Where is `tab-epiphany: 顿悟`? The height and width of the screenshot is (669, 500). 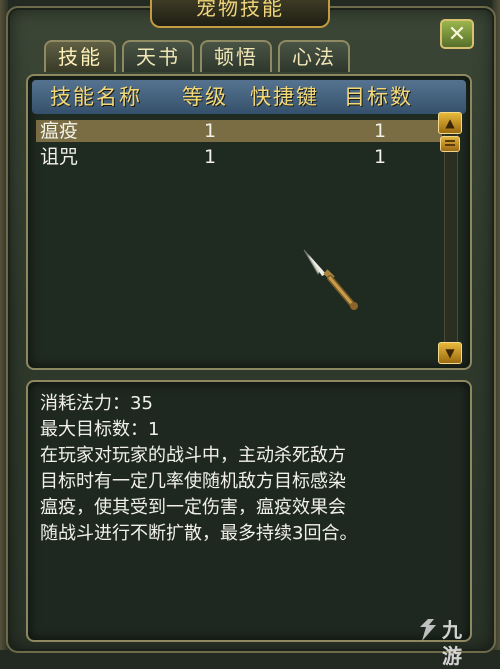
tab-epiphany: 顿悟 is located at coordinates (236, 56).